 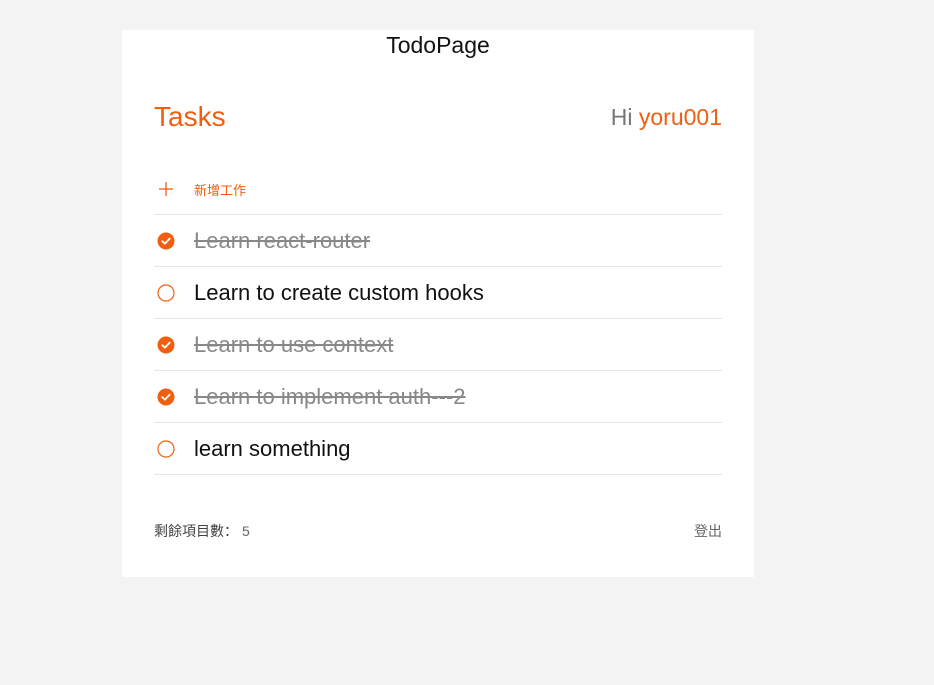 I want to click on task-row: Learn to create custom hooks, so click(x=438, y=293).